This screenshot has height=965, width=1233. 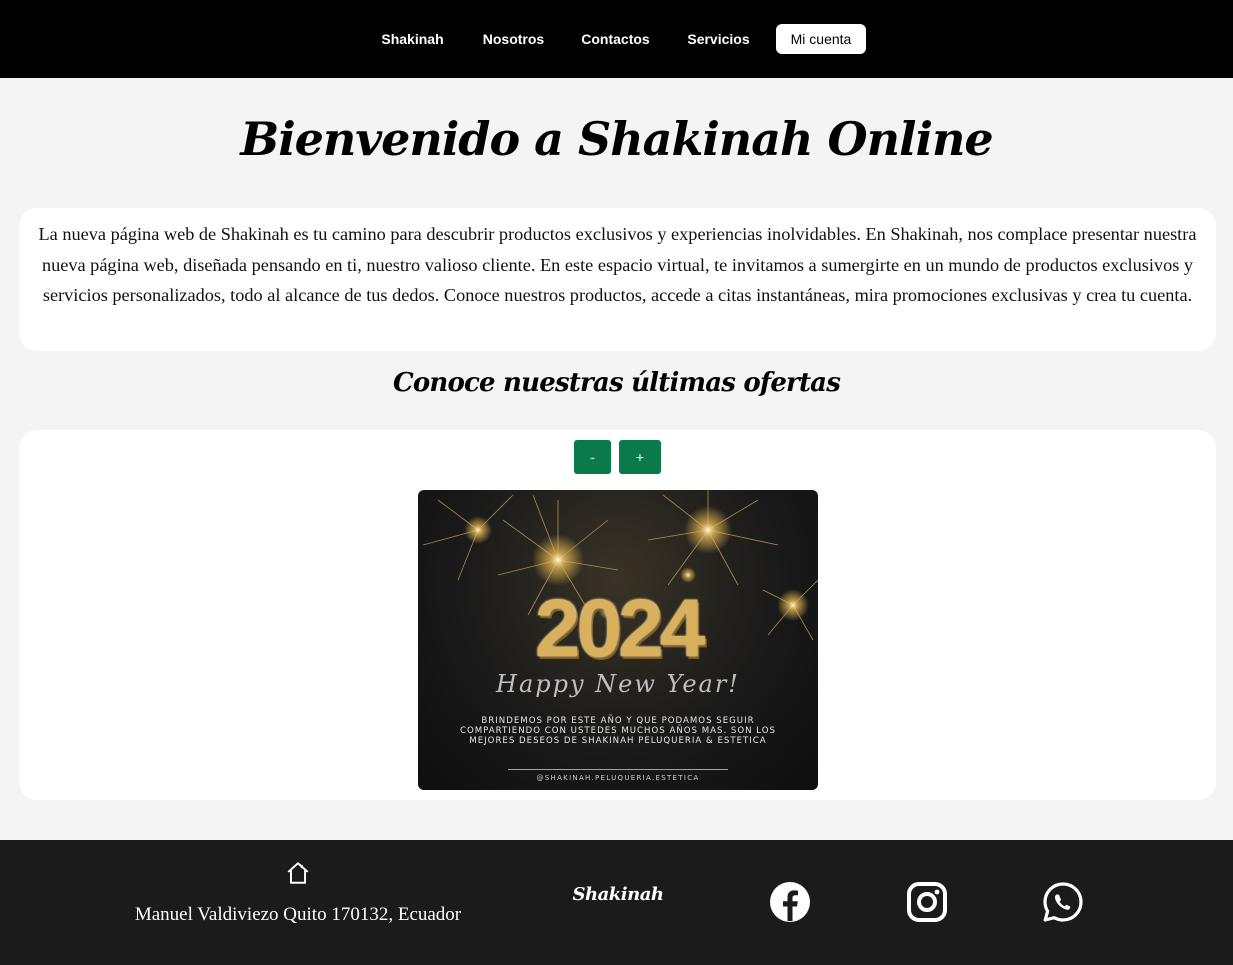 I want to click on prev-slide-button: -, so click(x=592, y=457).